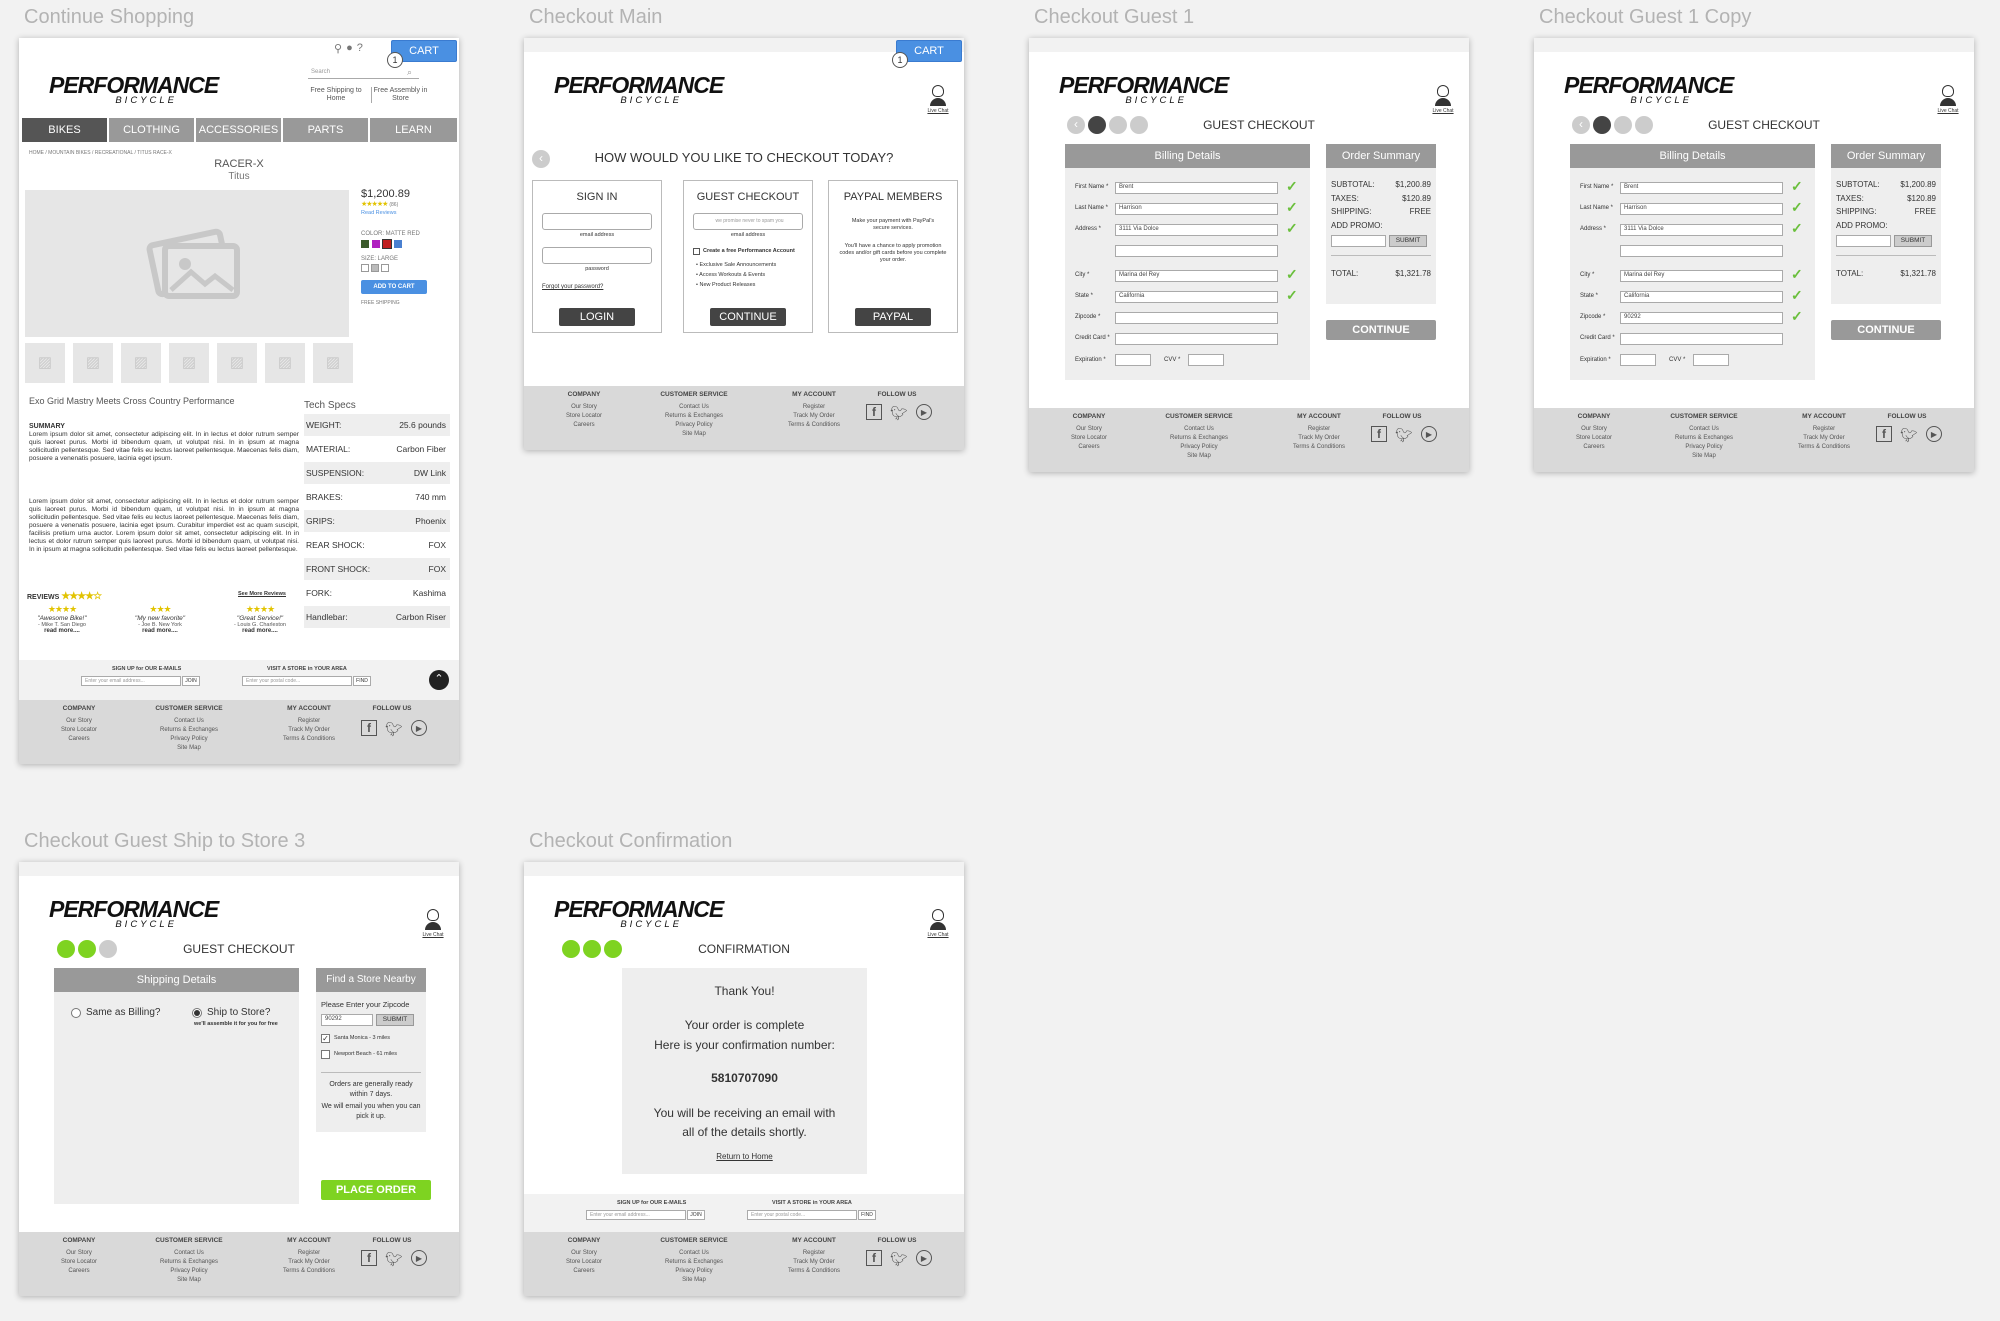 This screenshot has height=1321, width=2000. Describe the element at coordinates (572, 287) in the screenshot. I see `forgot-password-link: Forgot your password?` at that location.